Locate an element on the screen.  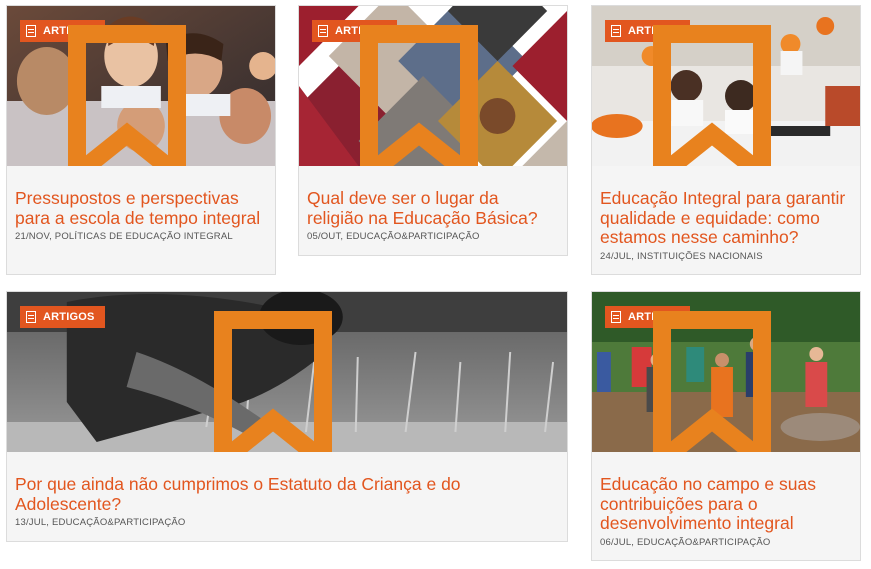
article-meta: 24/JUL, INSTITUIÇÕES NACIONAIS is located at coordinates (681, 256).